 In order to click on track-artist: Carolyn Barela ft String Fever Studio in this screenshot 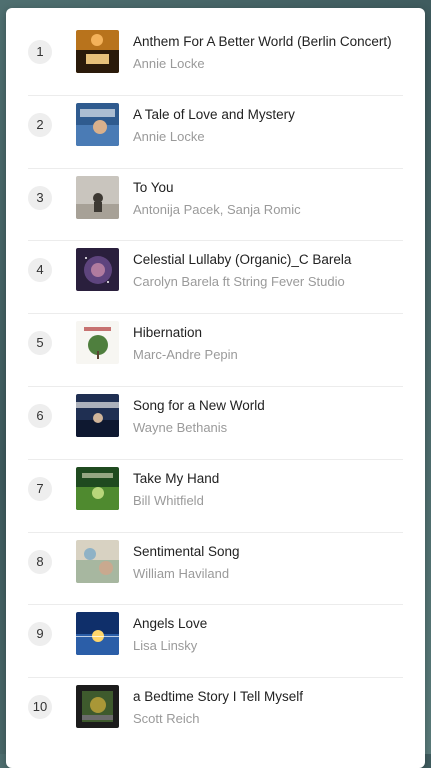, I will do `click(239, 282)`.